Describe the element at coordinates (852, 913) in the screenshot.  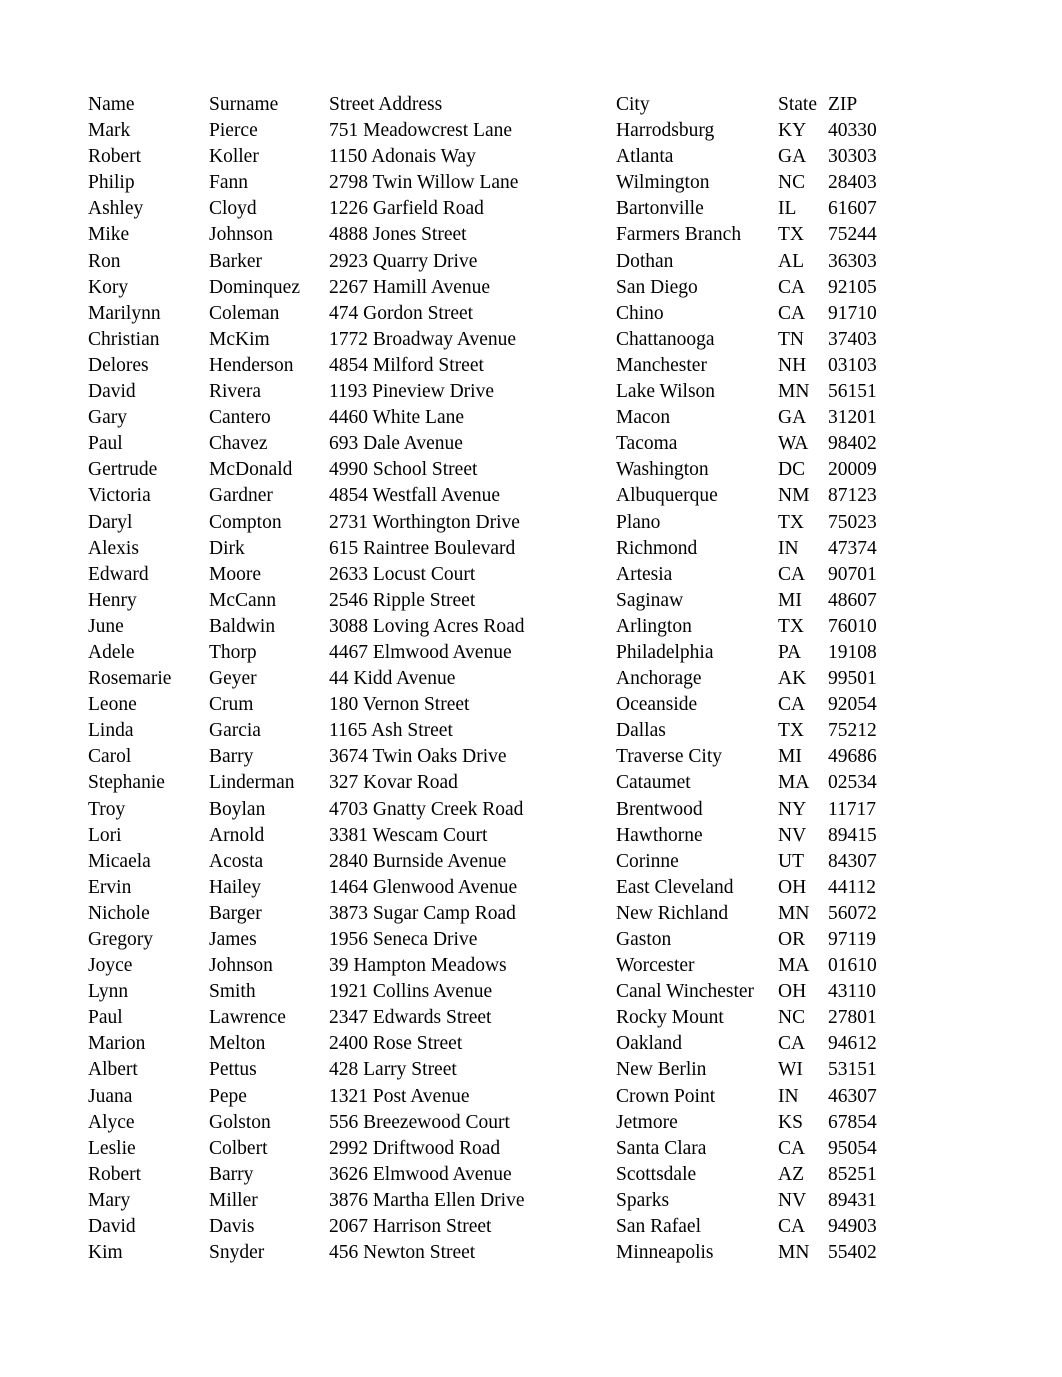
I see `cell-zip: 56072` at that location.